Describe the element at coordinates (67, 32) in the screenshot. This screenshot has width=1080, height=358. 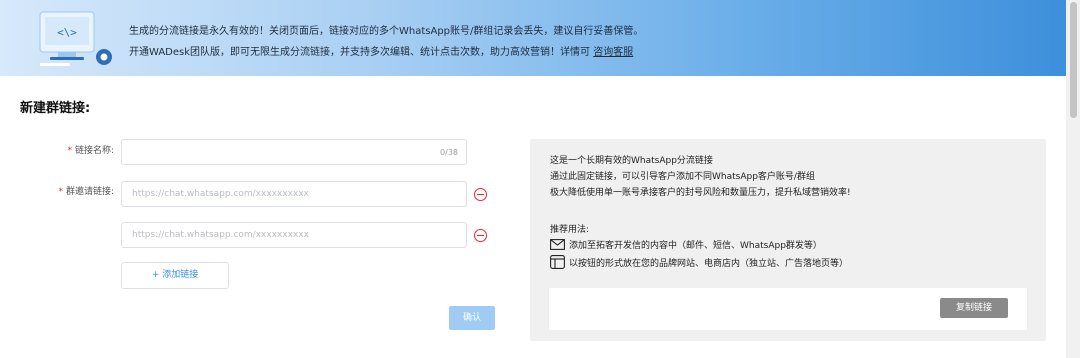
I see `illustration-code-text: <\>` at that location.